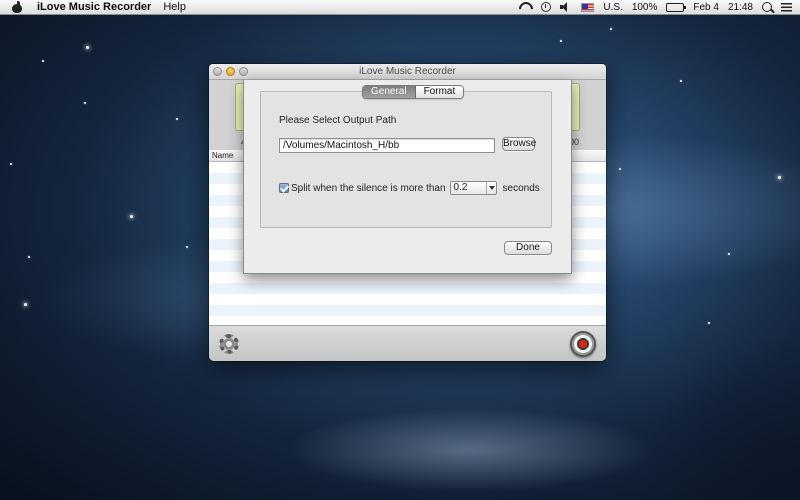  Describe the element at coordinates (222, 155) in the screenshot. I see `column-header-name: Name` at that location.